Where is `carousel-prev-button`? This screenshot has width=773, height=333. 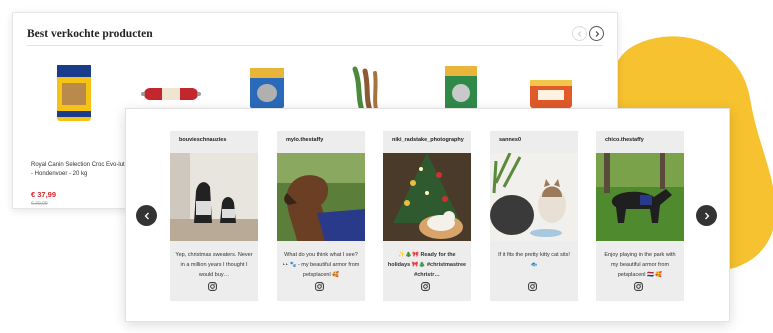 carousel-prev-button is located at coordinates (579, 33).